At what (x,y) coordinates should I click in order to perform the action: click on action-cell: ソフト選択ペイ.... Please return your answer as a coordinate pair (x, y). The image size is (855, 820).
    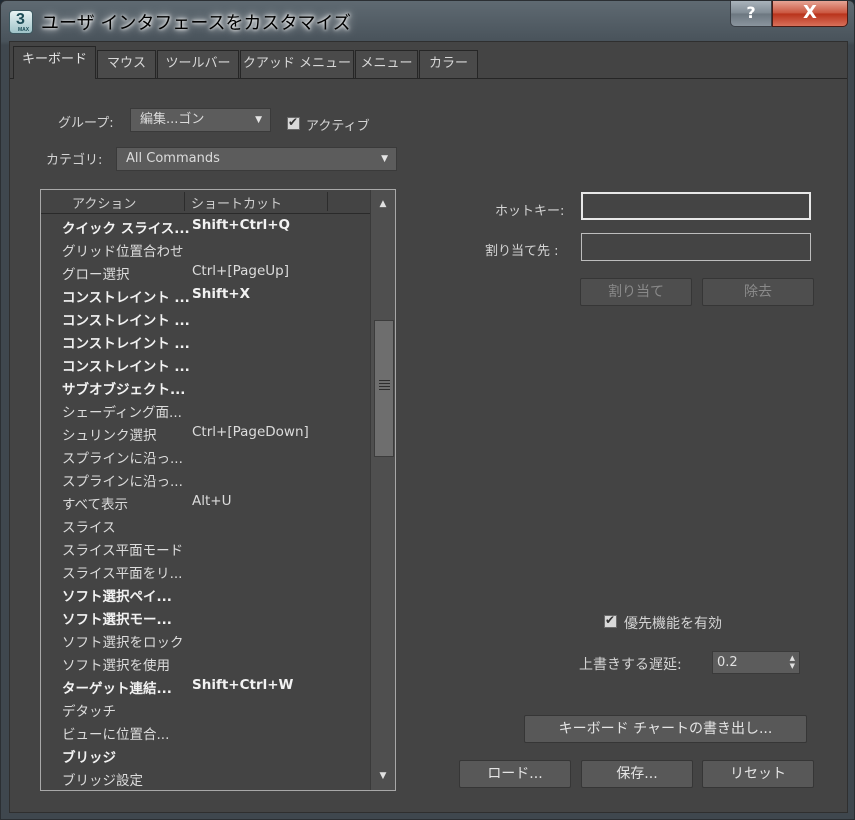
    Looking at the image, I should click on (117, 597).